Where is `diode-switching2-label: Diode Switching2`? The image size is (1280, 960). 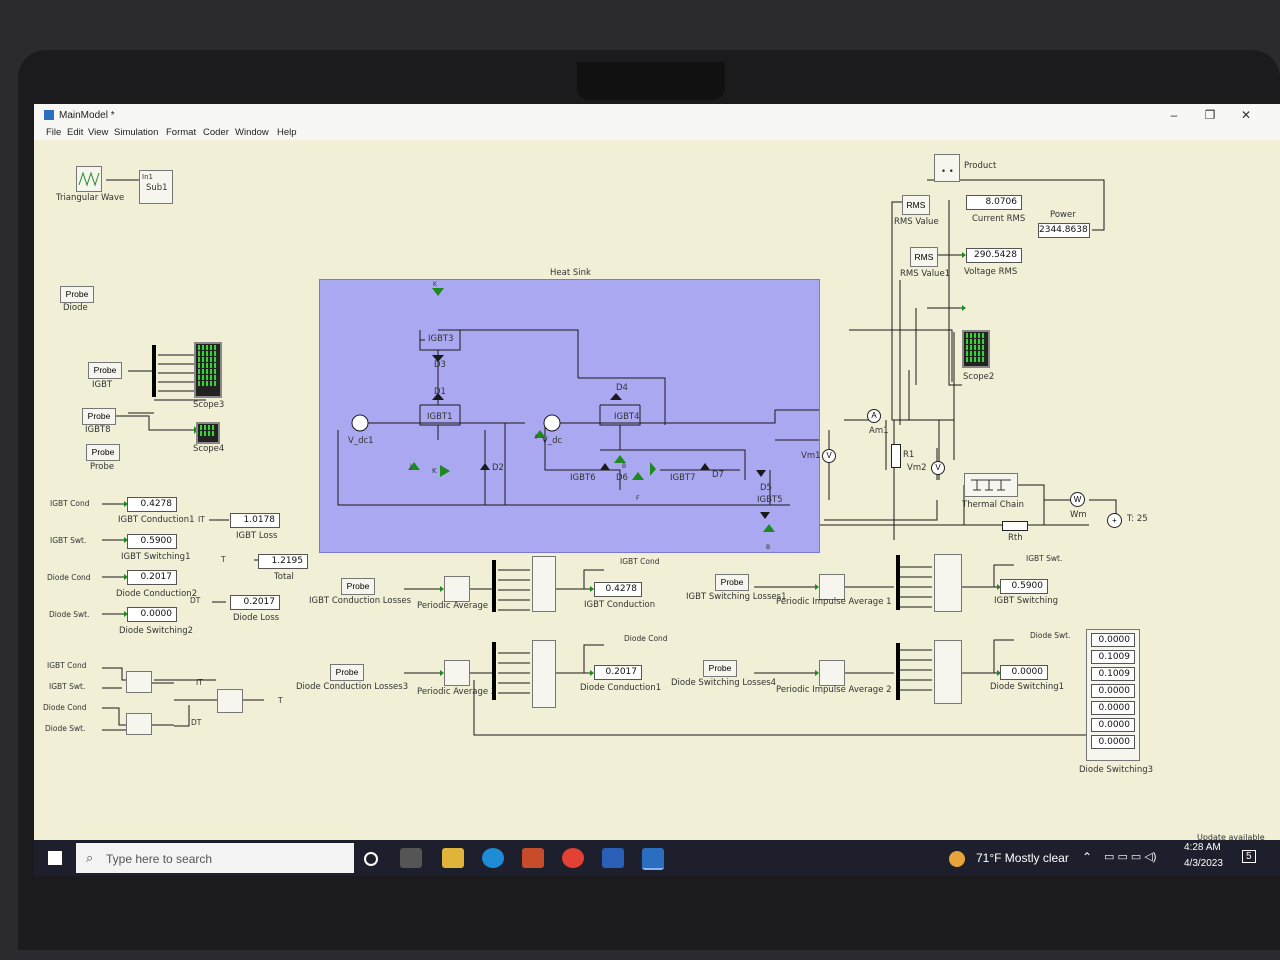
diode-switching2-label: Diode Switching2 is located at coordinates (156, 631).